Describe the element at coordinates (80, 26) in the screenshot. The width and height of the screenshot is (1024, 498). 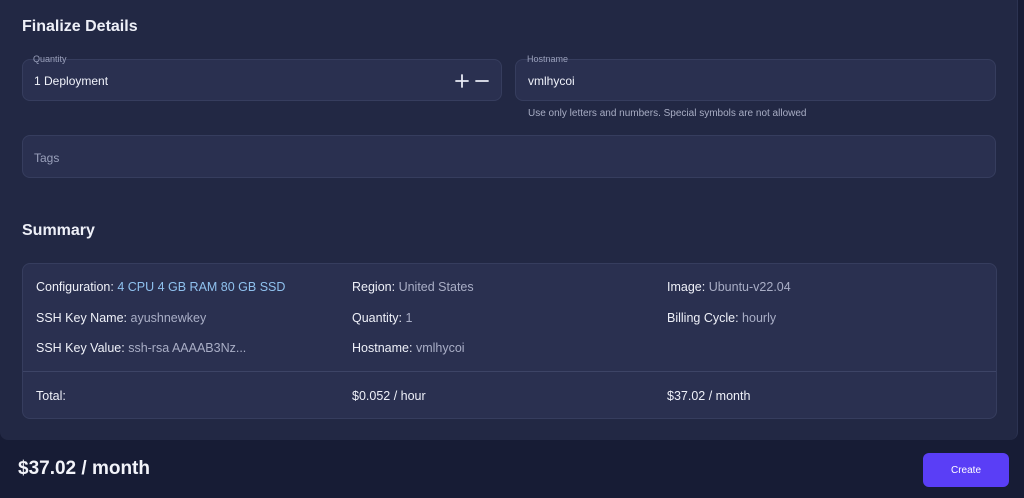
I see `finalize-details-title: Finalize Details` at that location.